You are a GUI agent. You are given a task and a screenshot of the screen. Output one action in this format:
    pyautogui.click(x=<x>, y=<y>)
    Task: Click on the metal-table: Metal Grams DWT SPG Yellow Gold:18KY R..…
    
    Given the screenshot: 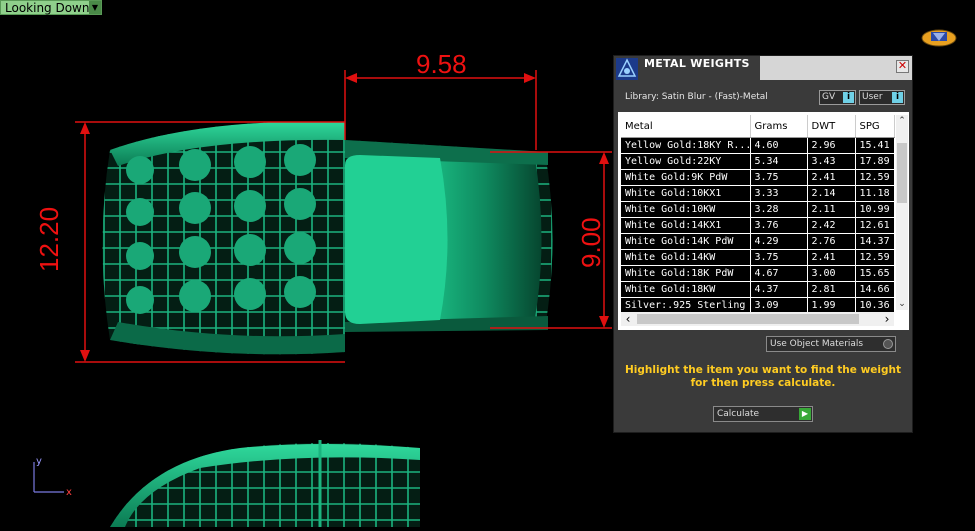 What is the action you would take?
    pyautogui.click(x=763, y=221)
    